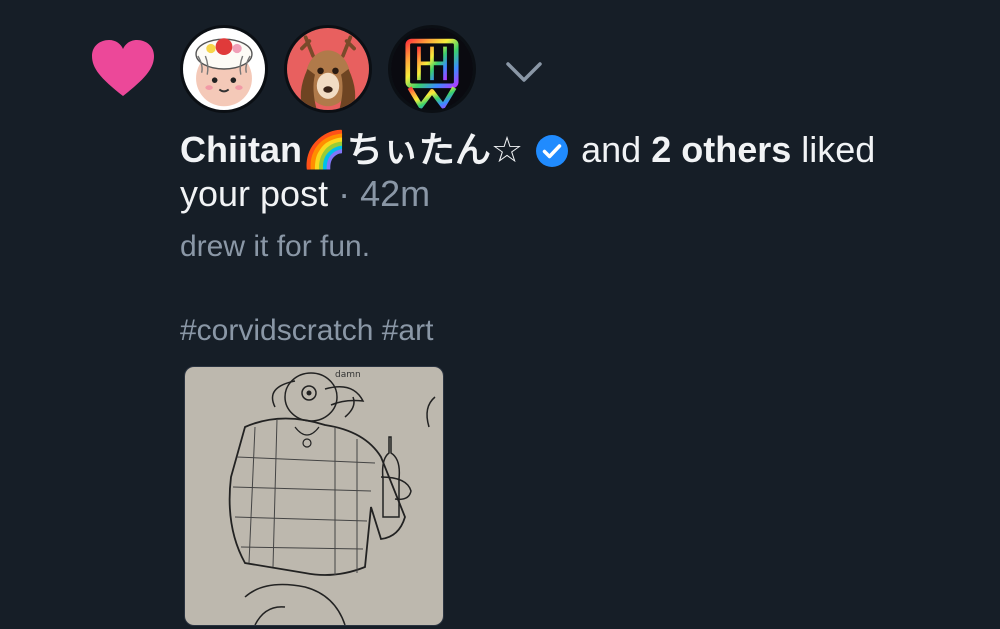 This screenshot has width=1000, height=629. Describe the element at coordinates (348, 375) in the screenshot. I see `svg-text: damn` at that location.